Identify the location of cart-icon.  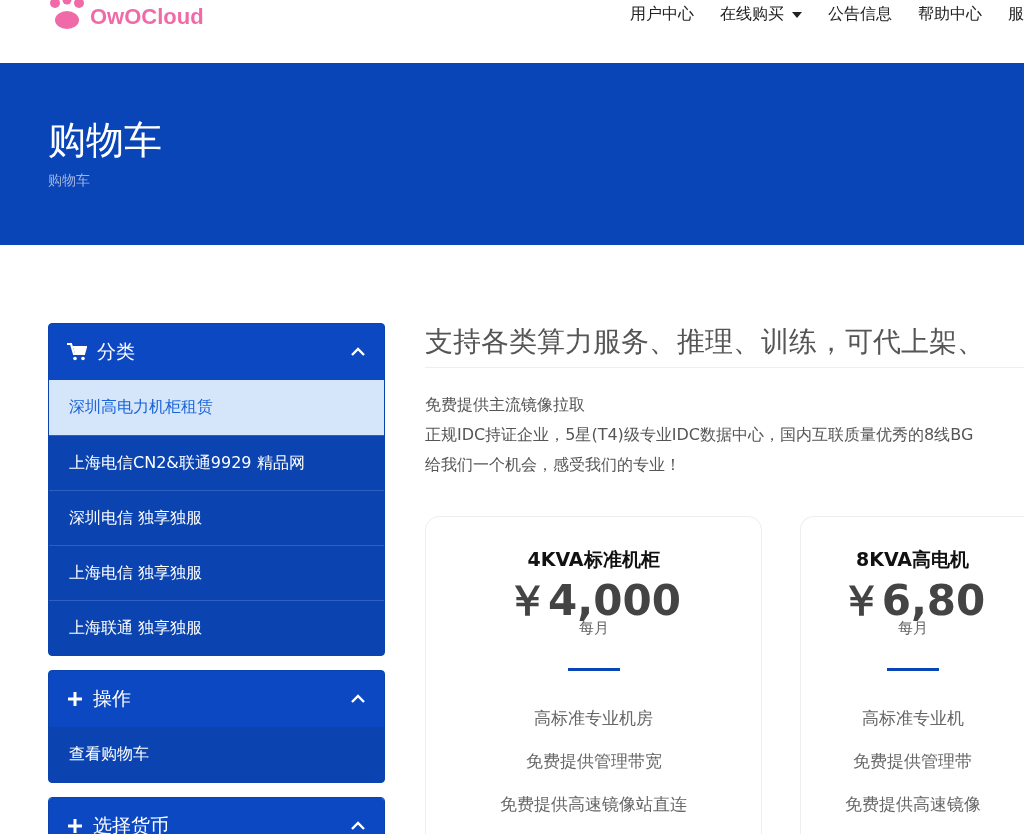
(77, 352).